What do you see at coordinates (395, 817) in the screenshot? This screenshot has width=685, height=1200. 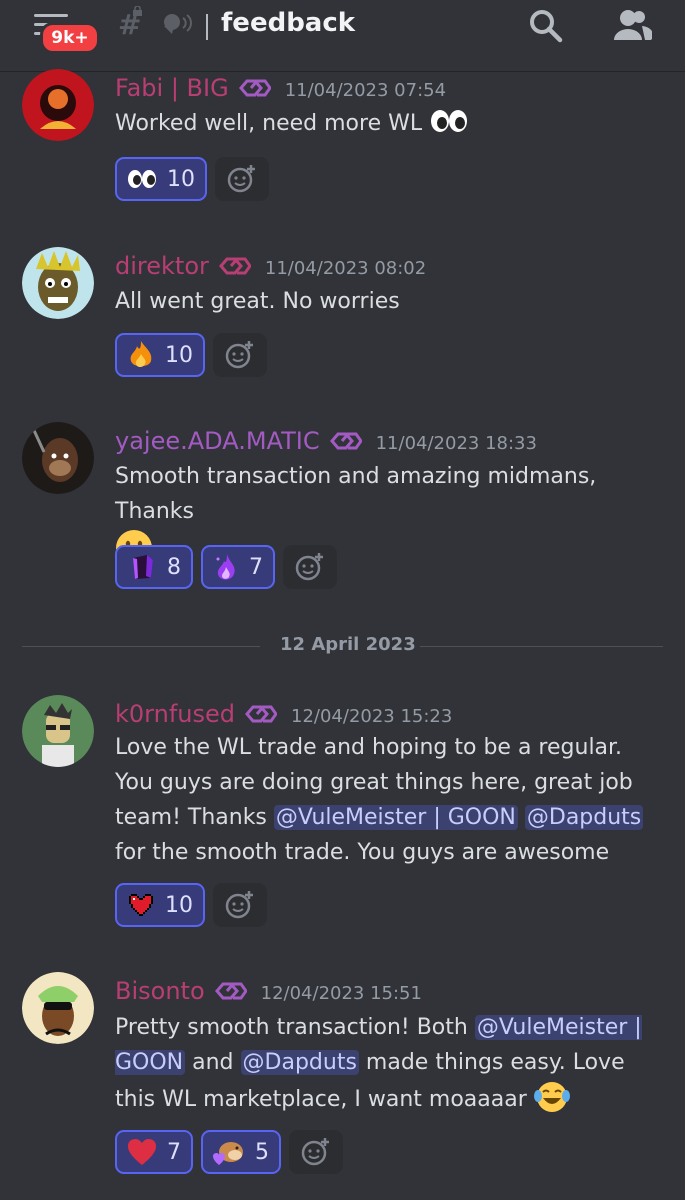 I see `user-mention: @VuleMeister | GOON` at bounding box center [395, 817].